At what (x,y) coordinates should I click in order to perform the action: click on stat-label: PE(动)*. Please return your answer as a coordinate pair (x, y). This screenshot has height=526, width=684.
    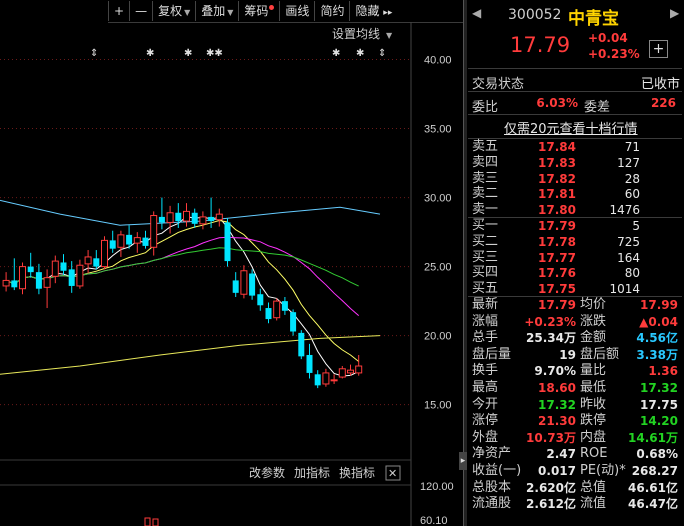
    Looking at the image, I should click on (603, 470).